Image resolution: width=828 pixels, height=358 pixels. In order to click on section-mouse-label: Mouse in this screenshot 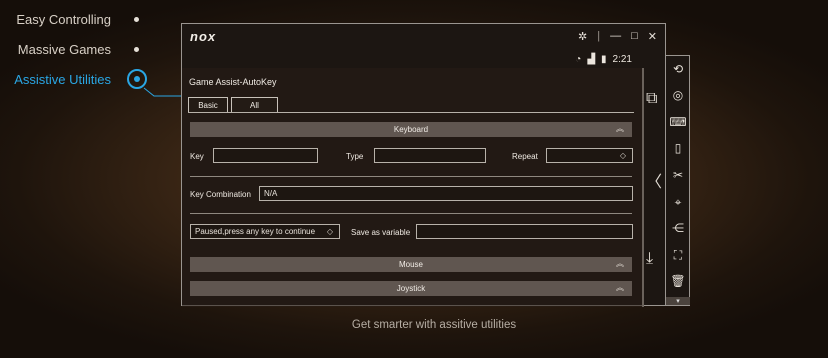, I will do `click(410, 264)`.